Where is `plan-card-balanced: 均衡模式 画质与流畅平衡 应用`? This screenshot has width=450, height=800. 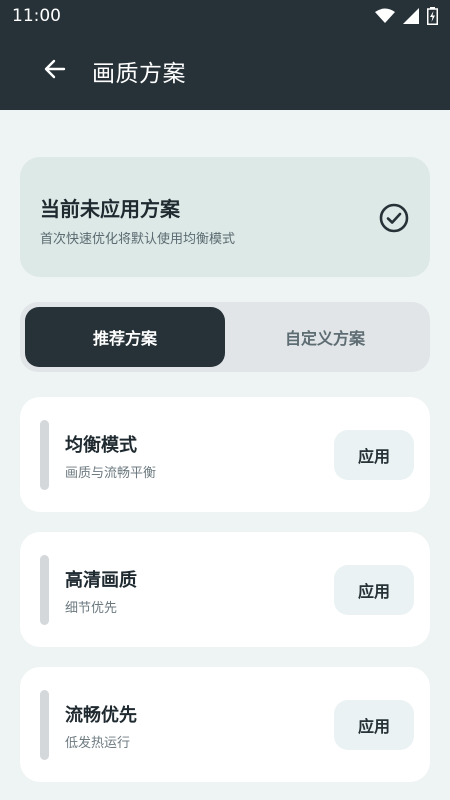 plan-card-balanced: 均衡模式 画质与流畅平衡 应用 is located at coordinates (225, 454).